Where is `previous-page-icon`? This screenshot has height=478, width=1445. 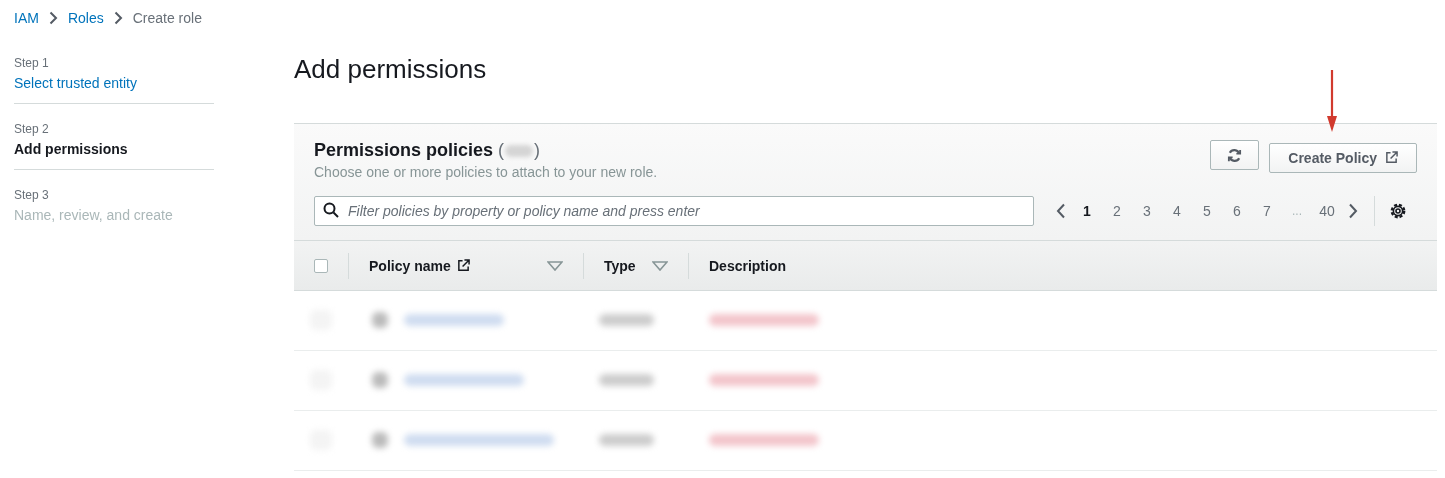 previous-page-icon is located at coordinates (1061, 211).